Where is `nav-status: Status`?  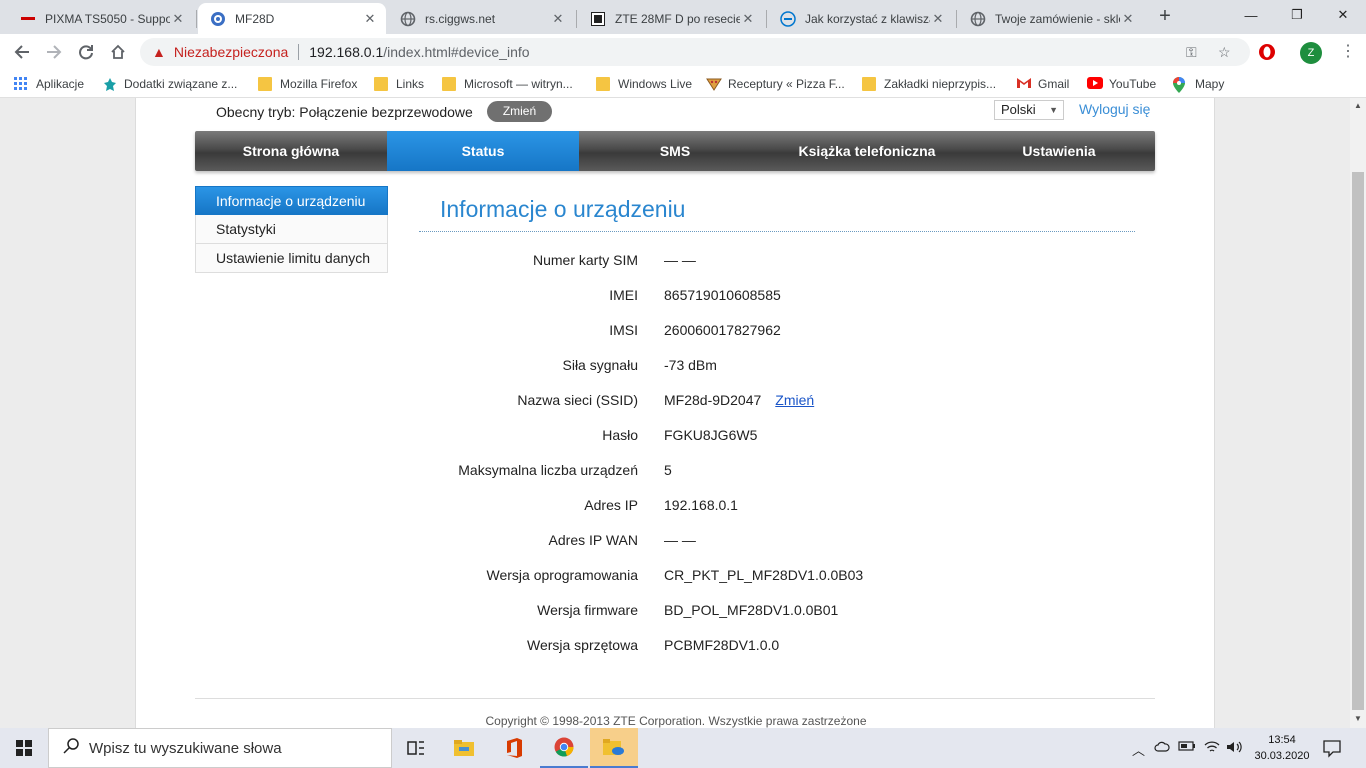
nav-status: Status is located at coordinates (483, 151).